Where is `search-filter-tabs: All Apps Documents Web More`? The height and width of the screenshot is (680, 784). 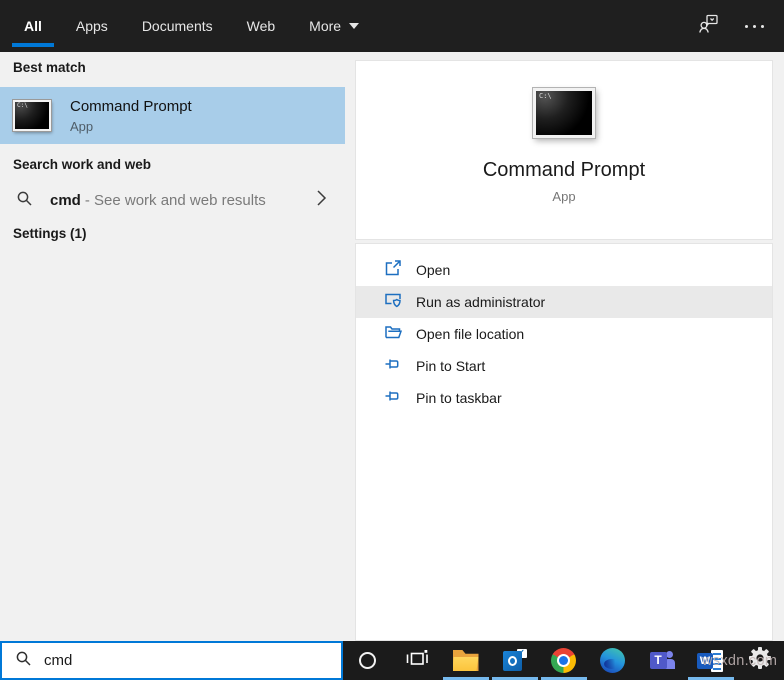 search-filter-tabs: All Apps Documents Web More is located at coordinates (180, 26).